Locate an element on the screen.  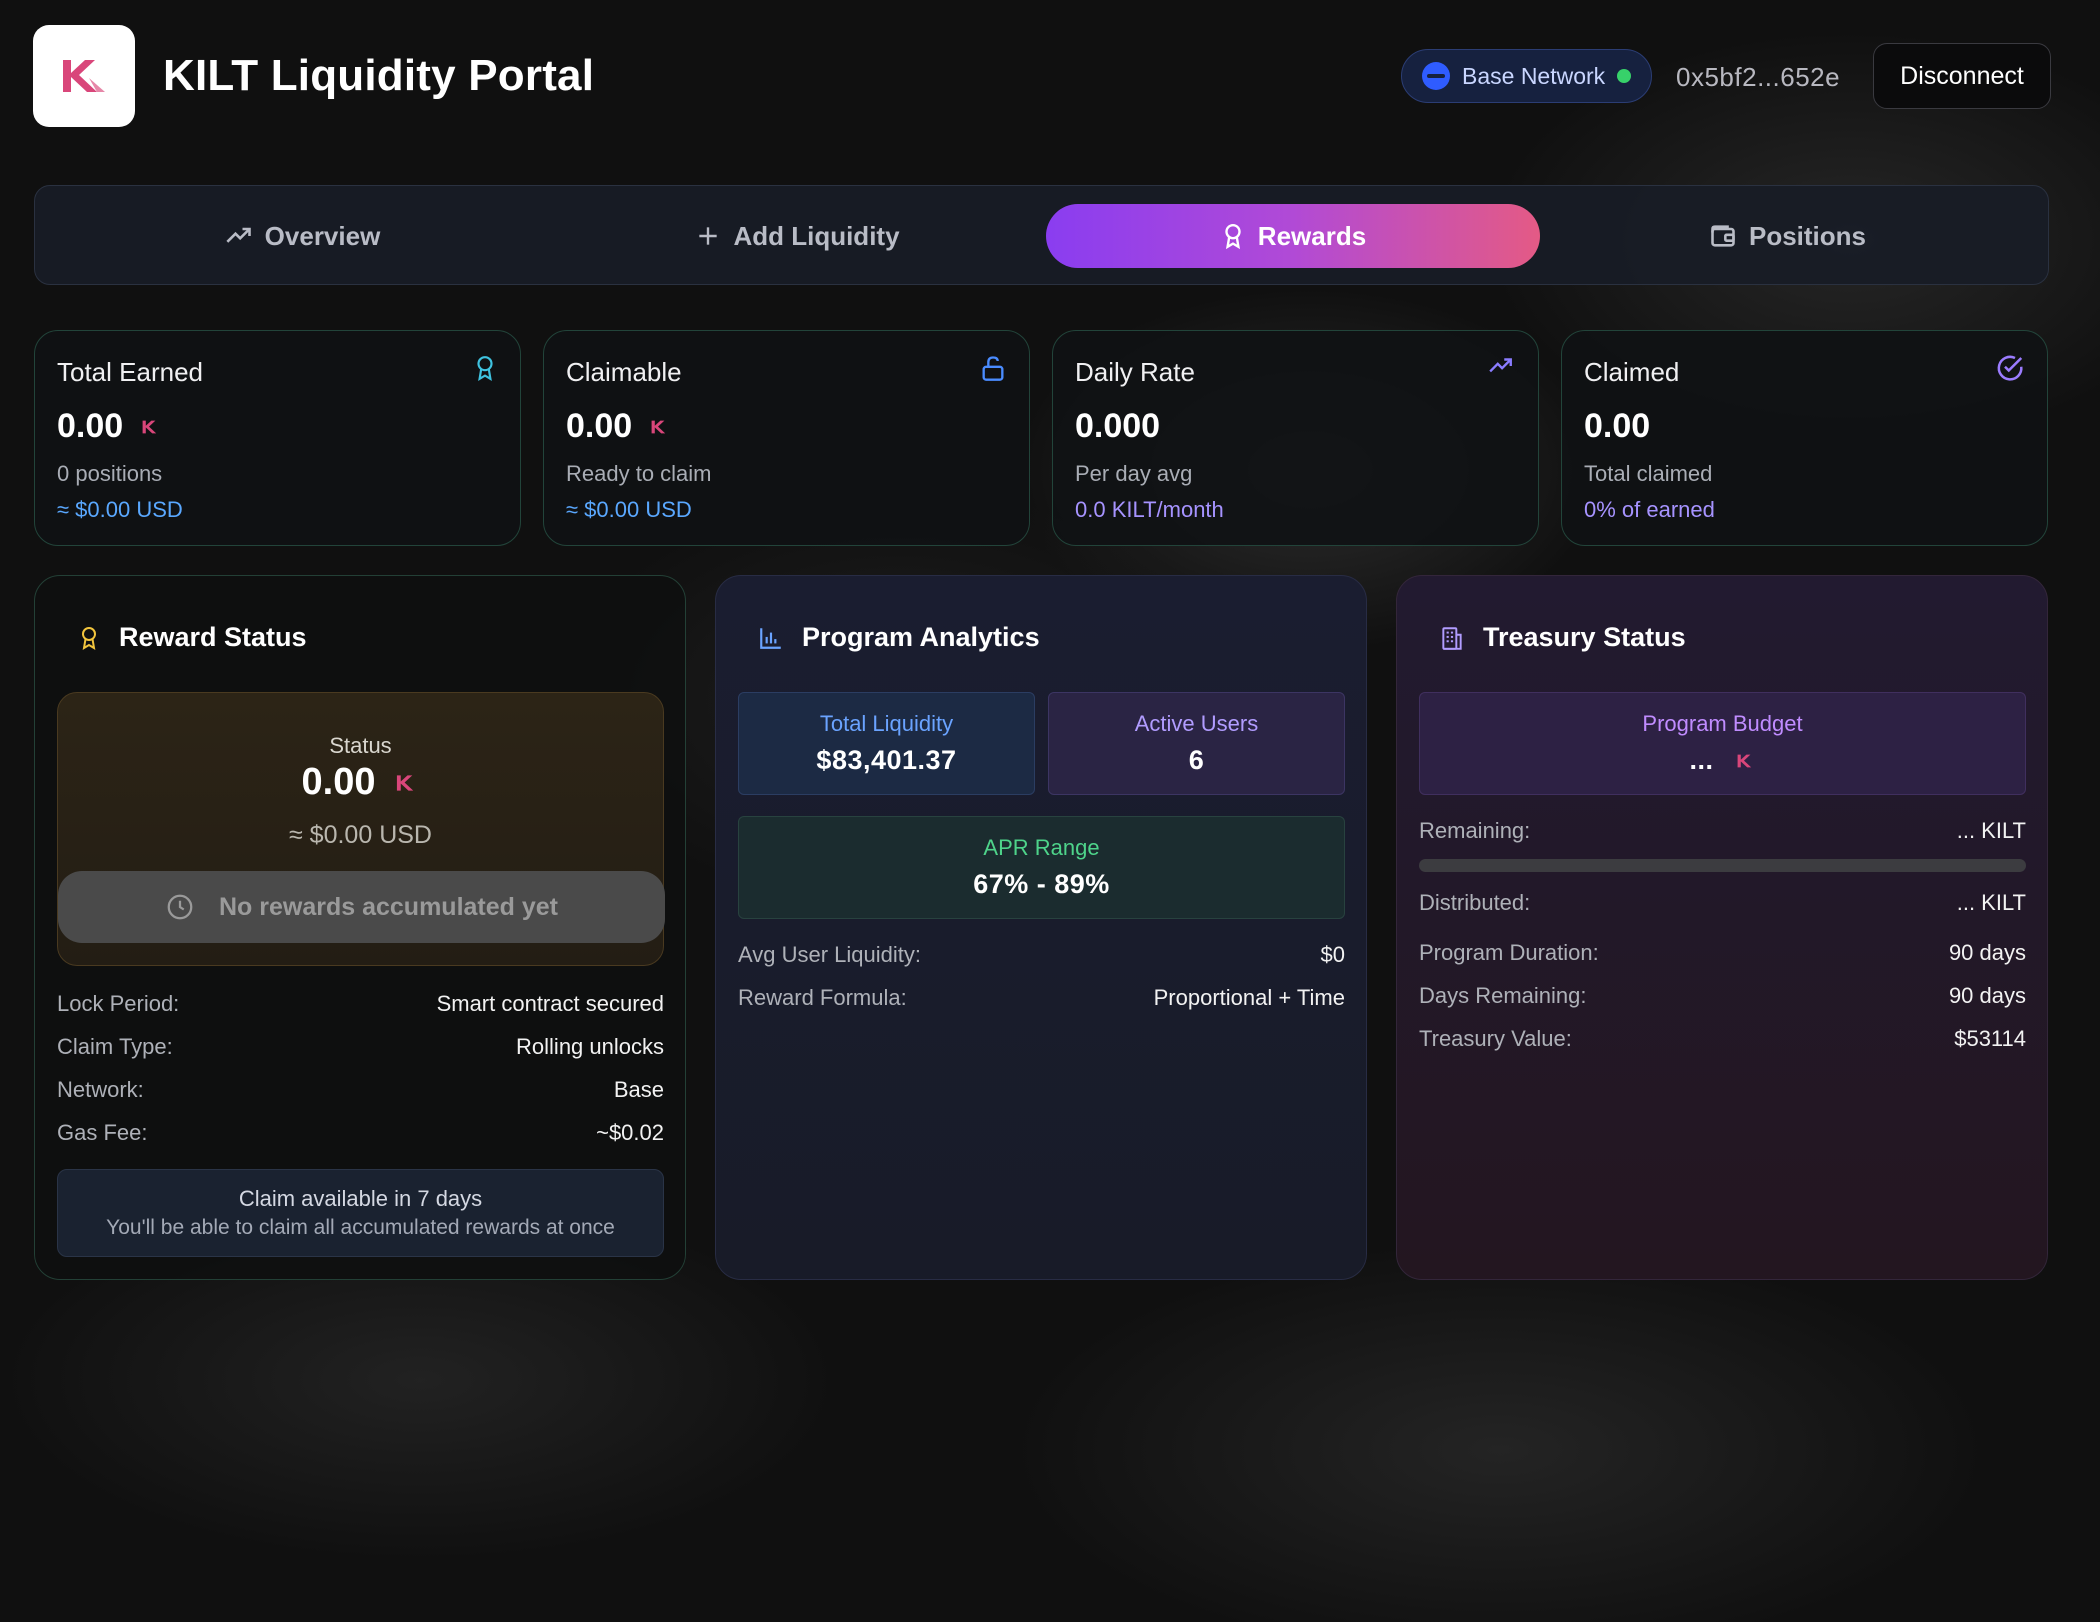
main-tabs: Overview Add Liquidity Rewards Positions is located at coordinates (1041, 235).